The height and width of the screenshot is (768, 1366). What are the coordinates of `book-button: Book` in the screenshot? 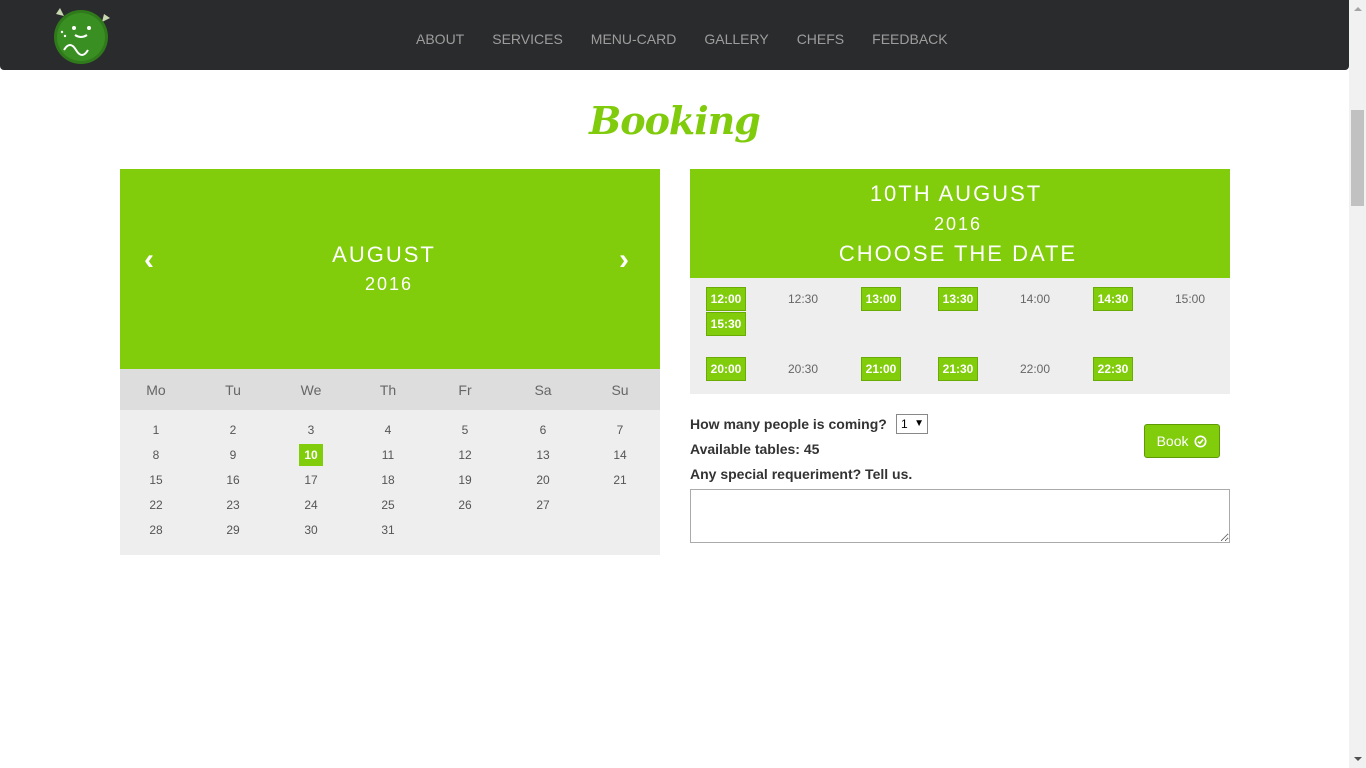 It's located at (1182, 441).